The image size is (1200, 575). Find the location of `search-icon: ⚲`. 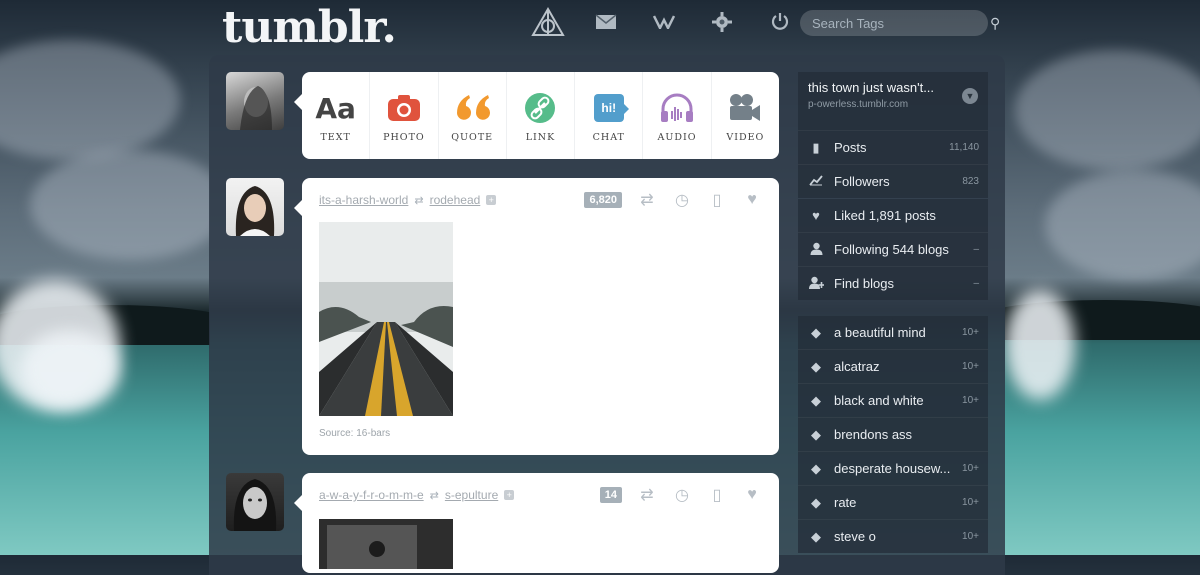

search-icon: ⚲ is located at coordinates (995, 23).